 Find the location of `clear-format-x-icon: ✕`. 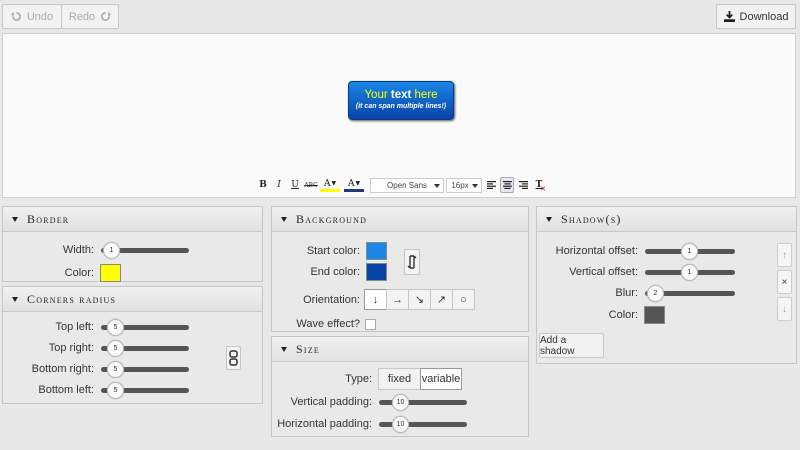

clear-format-x-icon: ✕ is located at coordinates (543, 189).